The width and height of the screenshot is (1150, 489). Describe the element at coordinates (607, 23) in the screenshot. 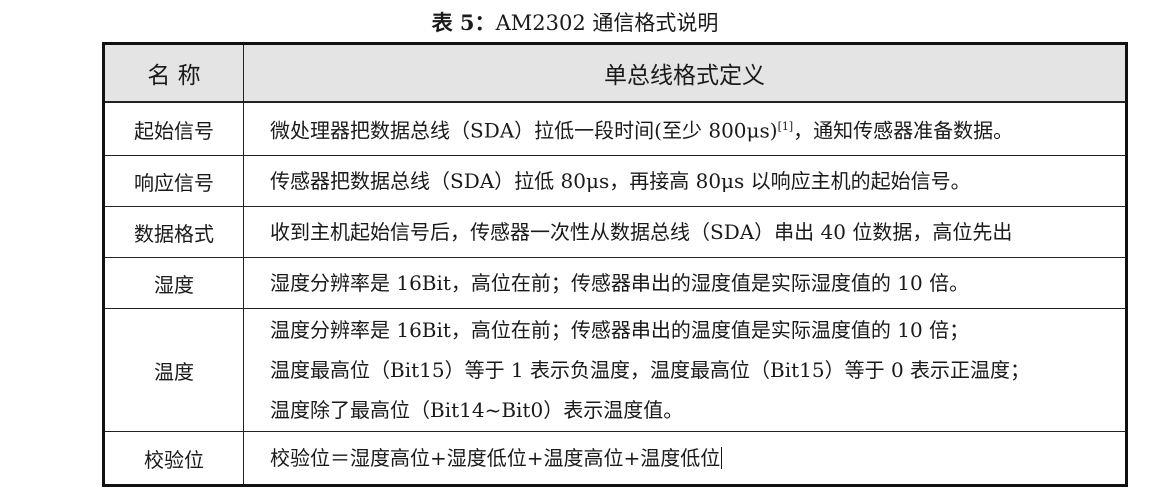

I see `caption-title: AM2302 通信格式说明` at that location.